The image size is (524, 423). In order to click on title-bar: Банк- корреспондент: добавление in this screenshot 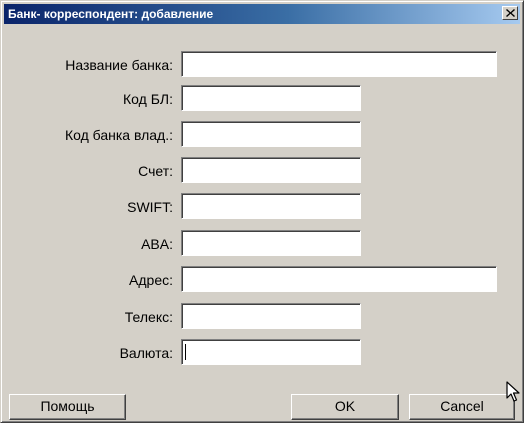, I will do `click(262, 14)`.